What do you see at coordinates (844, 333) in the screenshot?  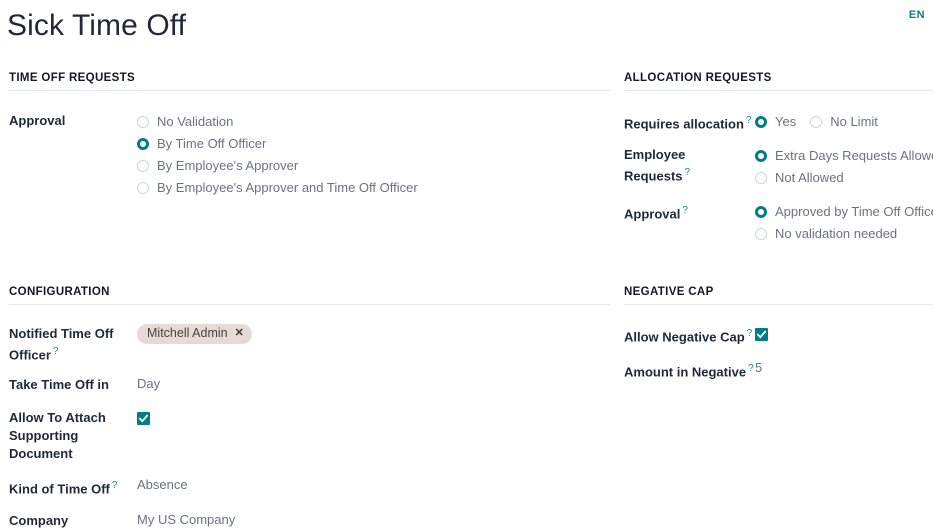 I see `value-allow-negative-cap` at bounding box center [844, 333].